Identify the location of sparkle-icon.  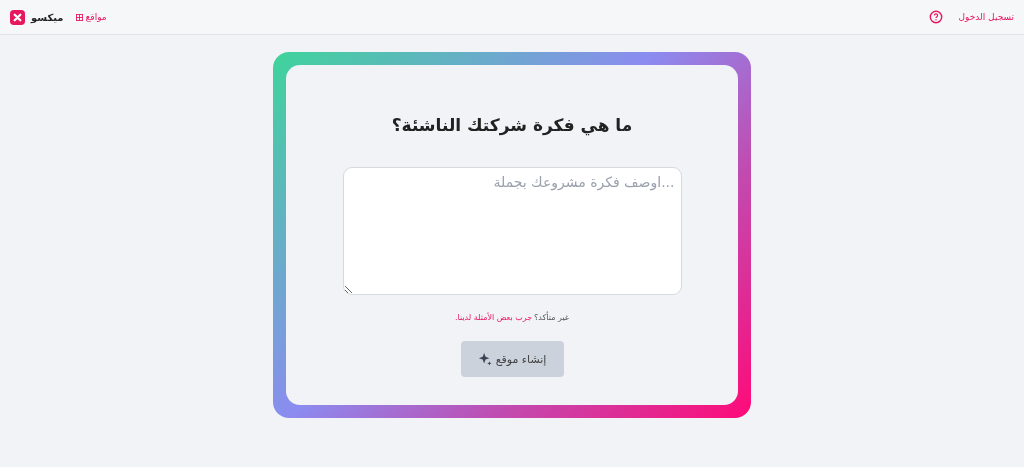
(484, 359).